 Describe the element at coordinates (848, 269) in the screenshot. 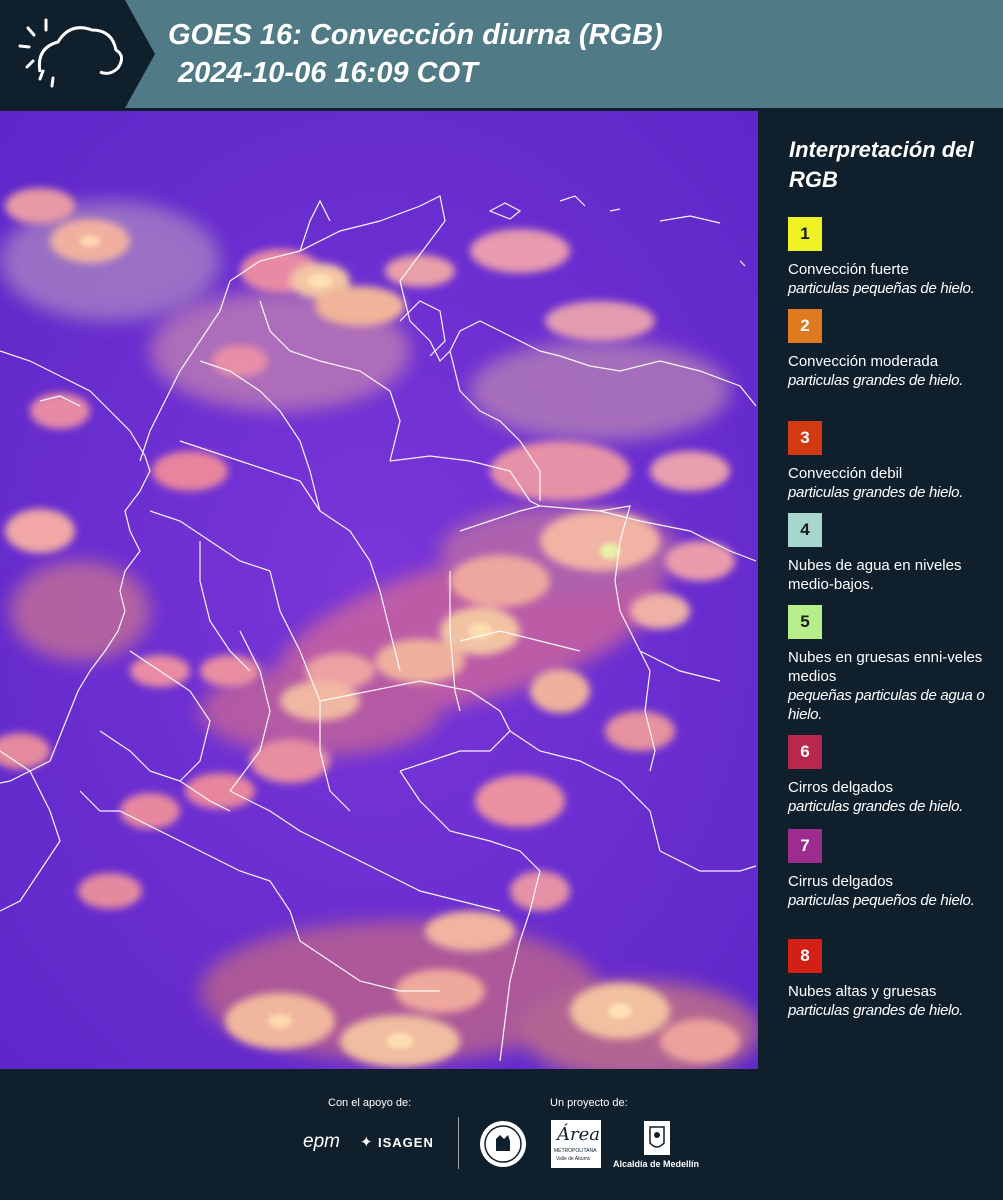

I see `legend-label-1: Convección fuerte` at that location.